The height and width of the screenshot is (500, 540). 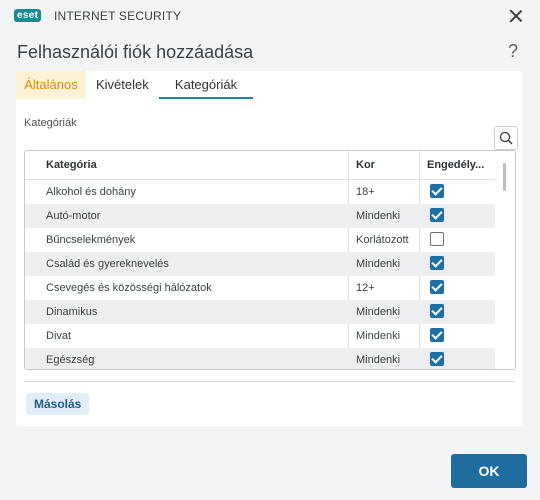 What do you see at coordinates (58, 404) in the screenshot?
I see `copy-button: Másolás` at bounding box center [58, 404].